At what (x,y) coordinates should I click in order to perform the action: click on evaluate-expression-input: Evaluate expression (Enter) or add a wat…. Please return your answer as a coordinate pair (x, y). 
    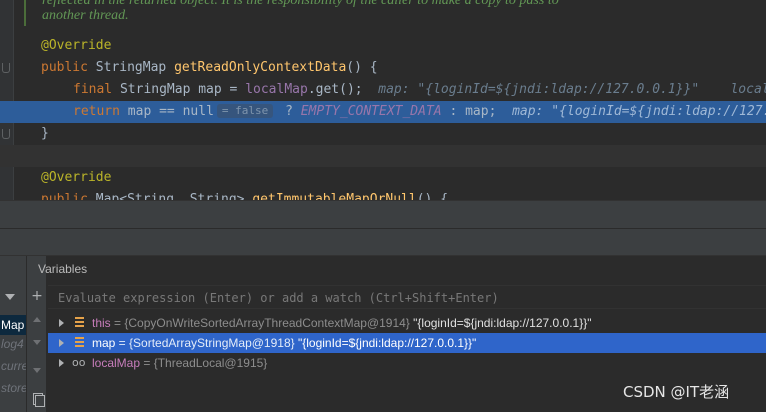
    Looking at the image, I should click on (407, 297).